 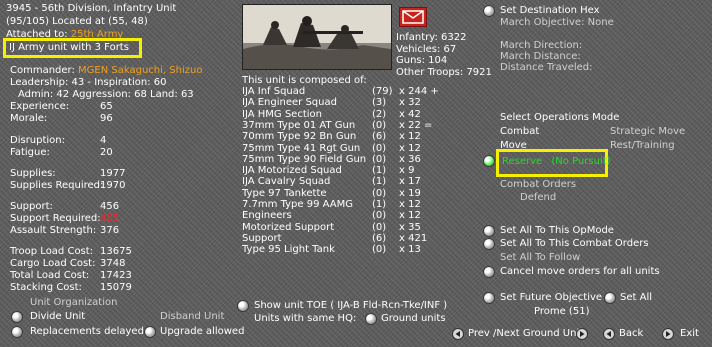 What do you see at coordinates (33, 173) in the screenshot?
I see `stat-label: Supplies:` at bounding box center [33, 173].